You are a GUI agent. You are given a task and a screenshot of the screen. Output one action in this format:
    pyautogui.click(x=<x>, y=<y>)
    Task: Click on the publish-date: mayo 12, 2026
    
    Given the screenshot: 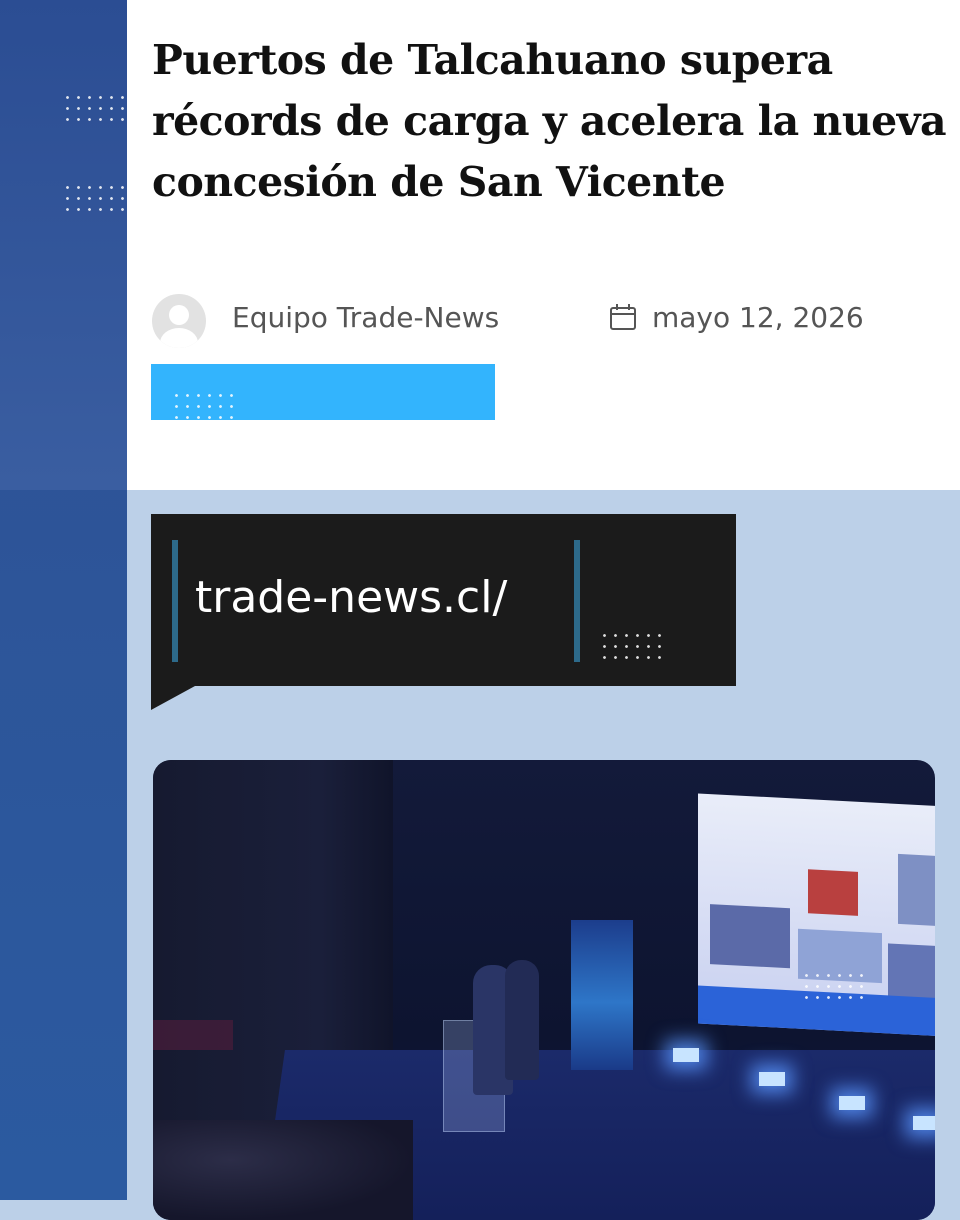 What is the action you would take?
    pyautogui.click(x=758, y=317)
    